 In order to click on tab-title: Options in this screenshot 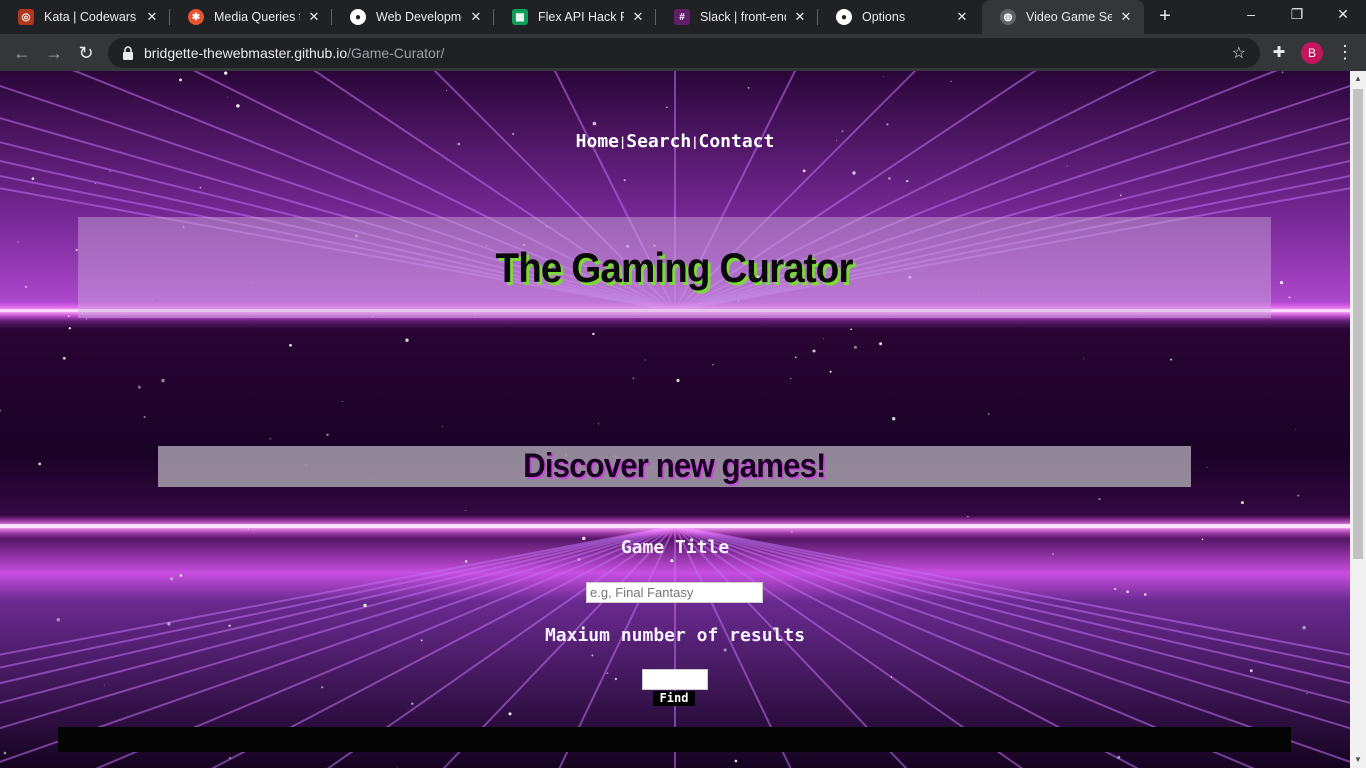, I will do `click(884, 17)`.